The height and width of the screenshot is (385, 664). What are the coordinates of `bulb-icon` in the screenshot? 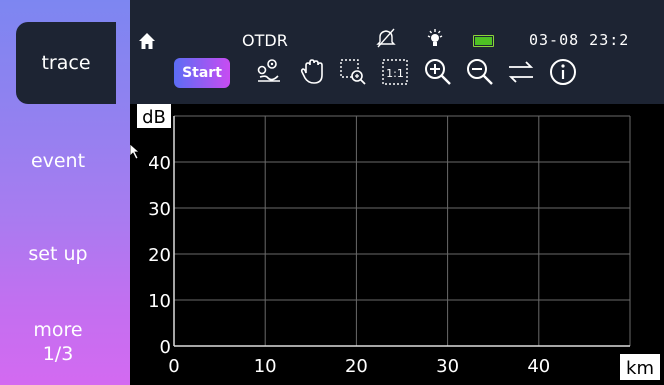 It's located at (435, 37).